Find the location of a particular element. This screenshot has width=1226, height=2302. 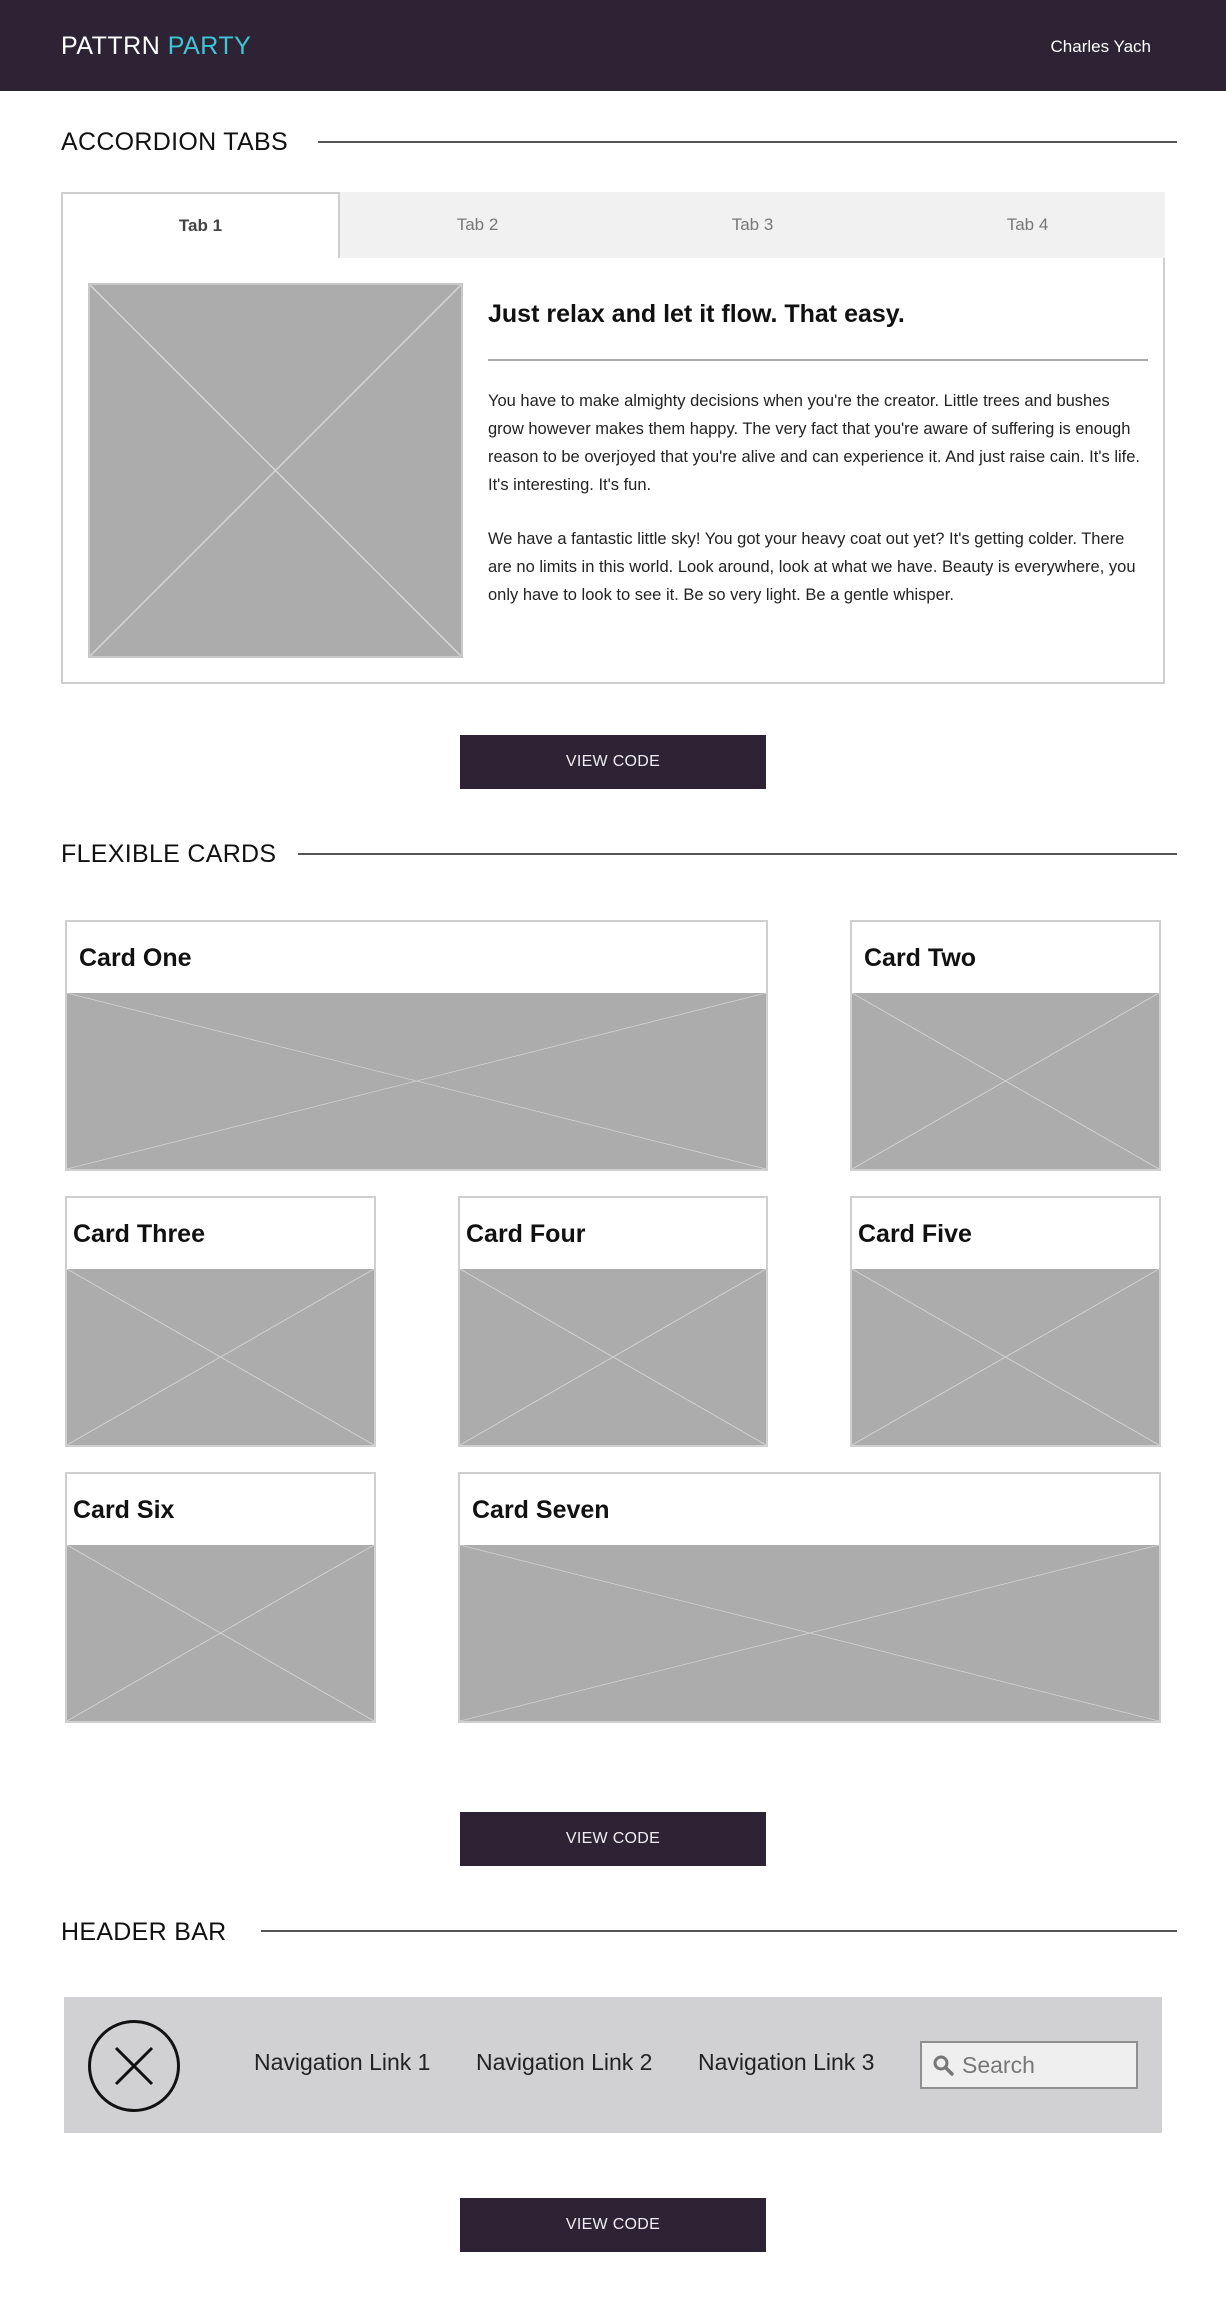

user-name-link: Charles Yach is located at coordinates (1101, 47).